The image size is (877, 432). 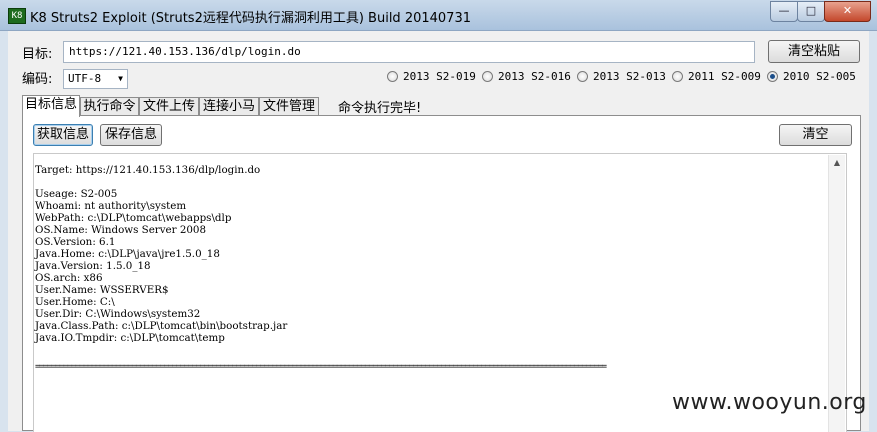 What do you see at coordinates (63, 135) in the screenshot?
I see `get-info-button: 获取信息` at bounding box center [63, 135].